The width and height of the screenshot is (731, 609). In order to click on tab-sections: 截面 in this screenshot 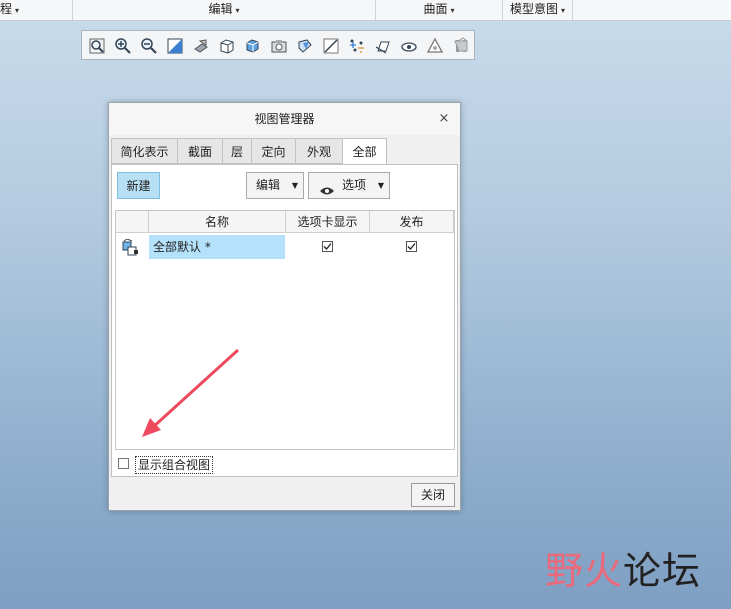, I will do `click(200, 151)`.